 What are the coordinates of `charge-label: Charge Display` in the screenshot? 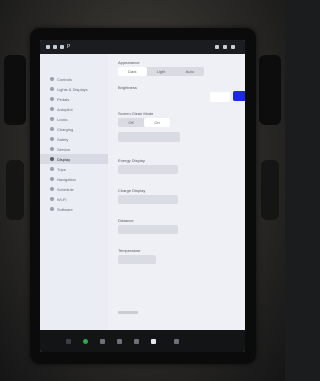 It's located at (132, 190).